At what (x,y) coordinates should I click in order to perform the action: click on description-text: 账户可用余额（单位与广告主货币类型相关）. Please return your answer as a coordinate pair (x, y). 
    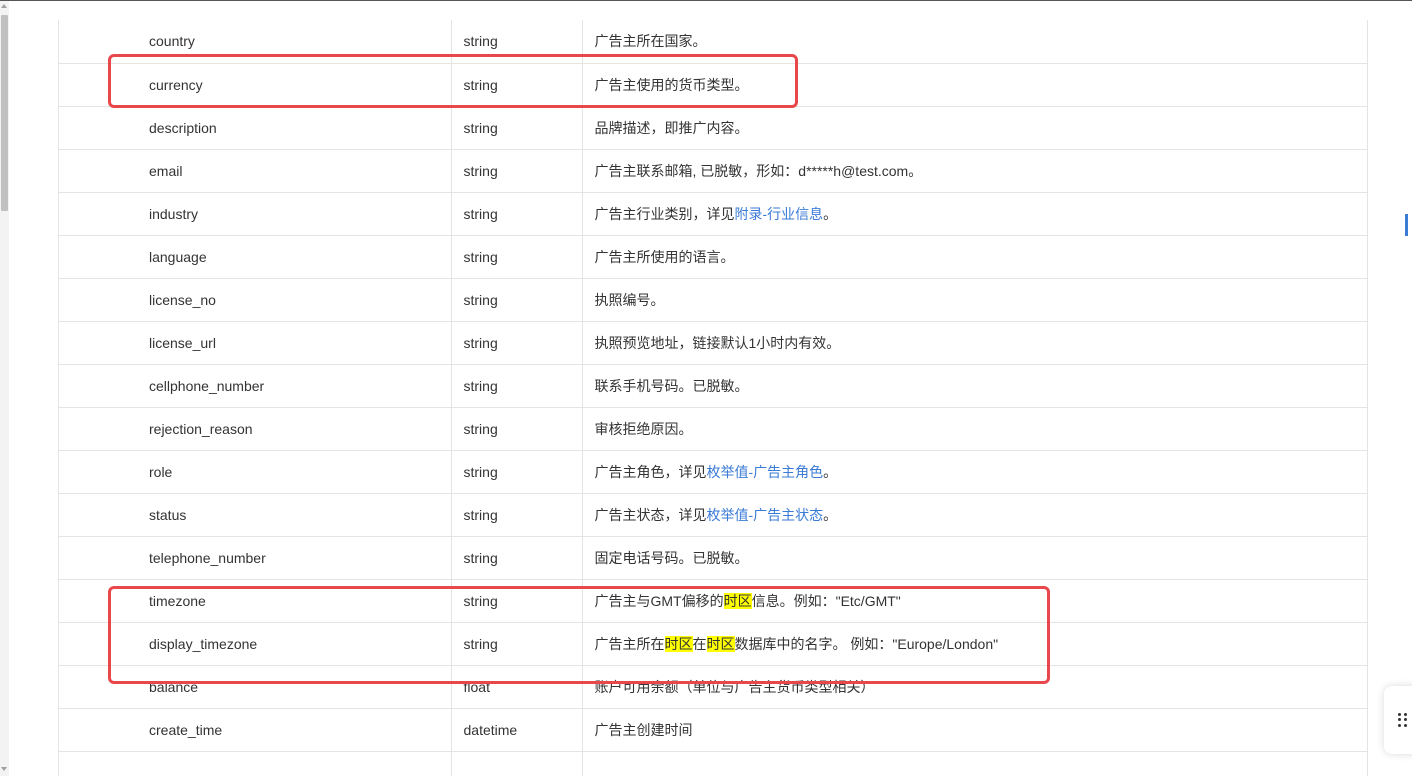
    Looking at the image, I should click on (734, 686).